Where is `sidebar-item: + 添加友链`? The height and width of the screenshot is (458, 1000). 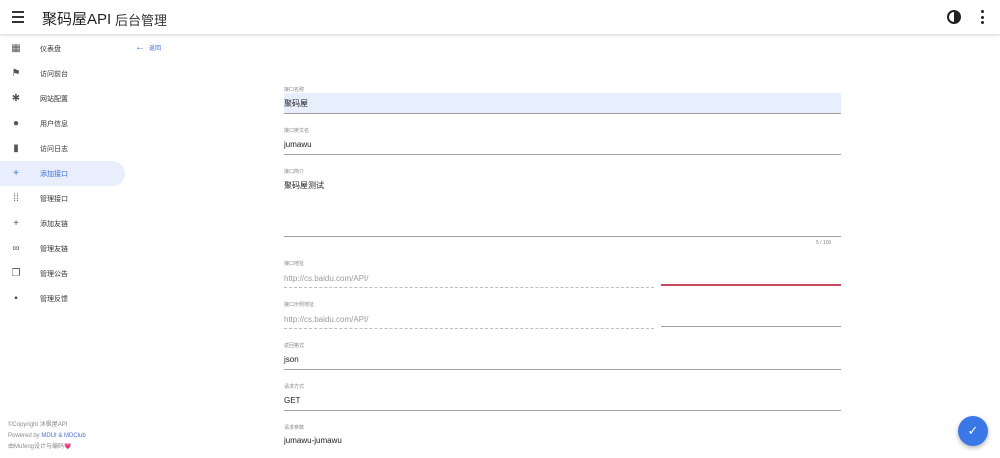
sidebar-item: + 添加友链 is located at coordinates (62, 223).